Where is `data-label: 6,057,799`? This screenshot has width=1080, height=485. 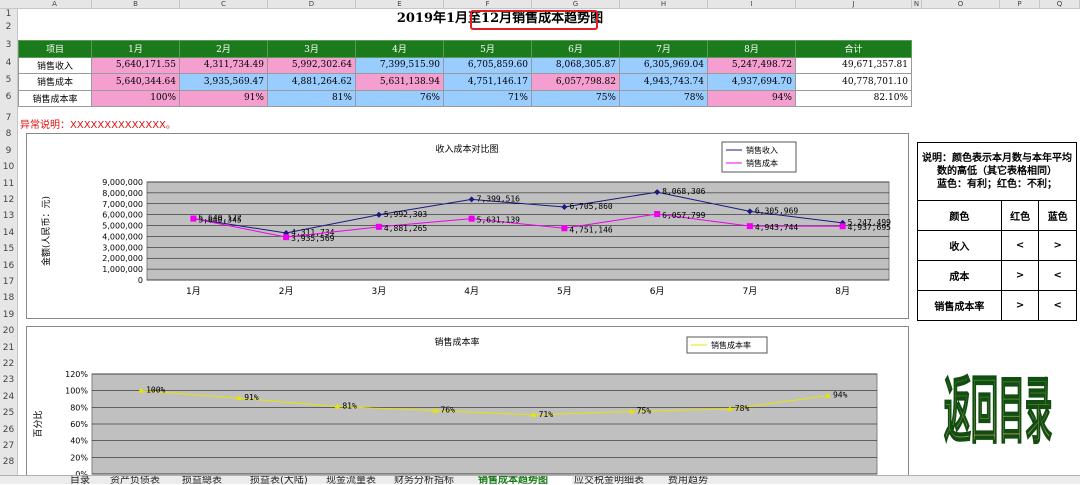 data-label: 6,057,799 is located at coordinates (684, 215).